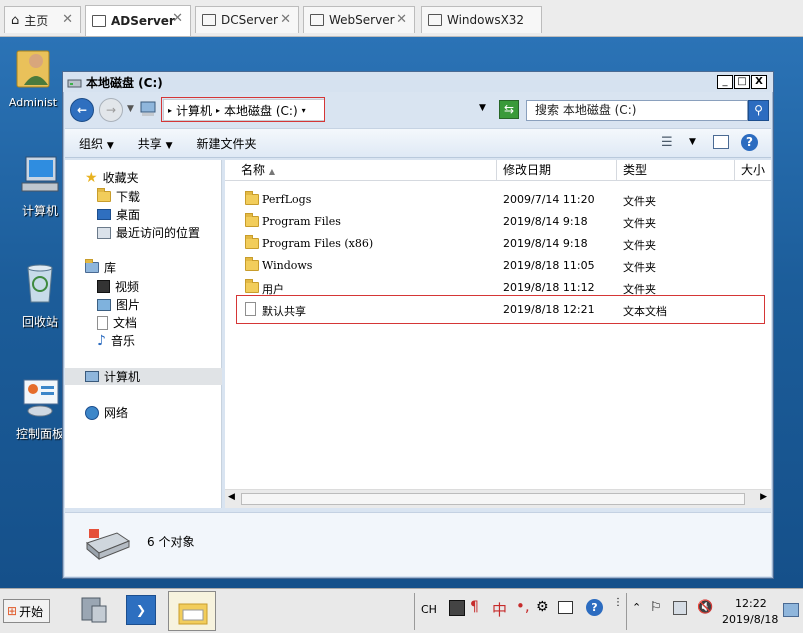  I want to click on nav-documents: 文档, so click(117, 322).